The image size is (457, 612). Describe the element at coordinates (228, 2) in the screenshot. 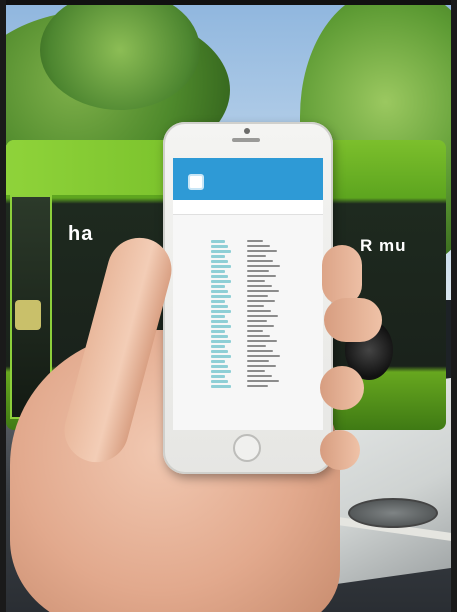

I see `frame-edge-top` at that location.